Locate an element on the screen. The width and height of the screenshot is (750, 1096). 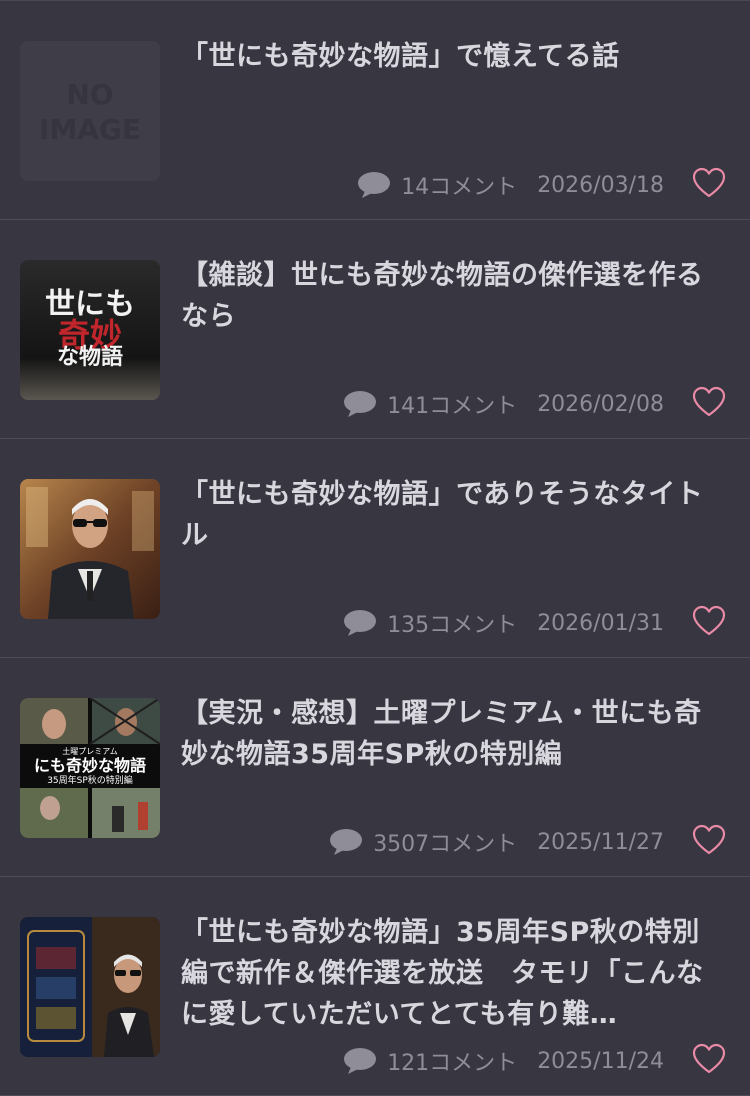
article-meta: 135コメント 2026/01/31 is located at coordinates (503, 623).